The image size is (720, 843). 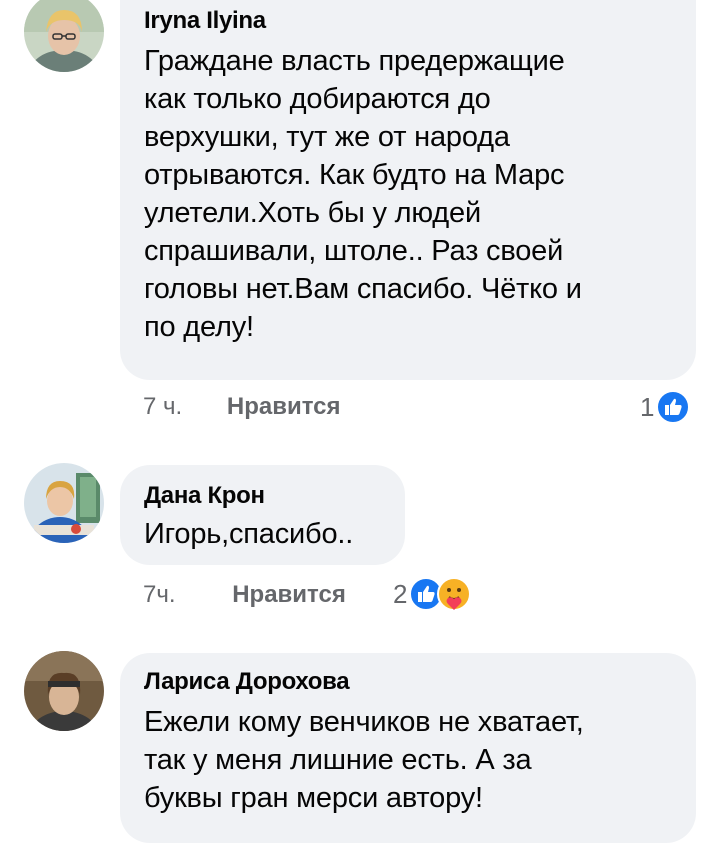 What do you see at coordinates (647, 406) in the screenshot?
I see `reaction-count: 1` at bounding box center [647, 406].